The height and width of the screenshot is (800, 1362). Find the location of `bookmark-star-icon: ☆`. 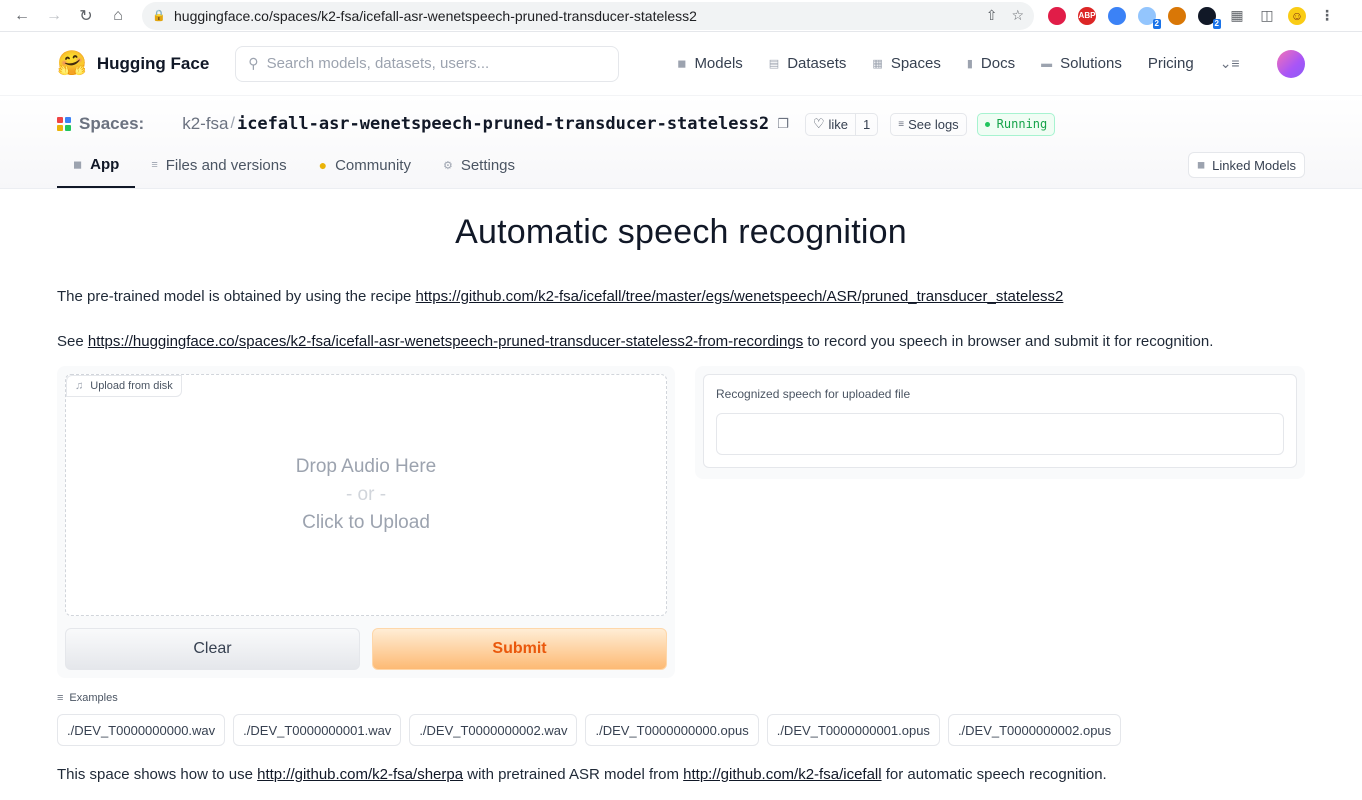

bookmark-star-icon: ☆ is located at coordinates (1017, 15).